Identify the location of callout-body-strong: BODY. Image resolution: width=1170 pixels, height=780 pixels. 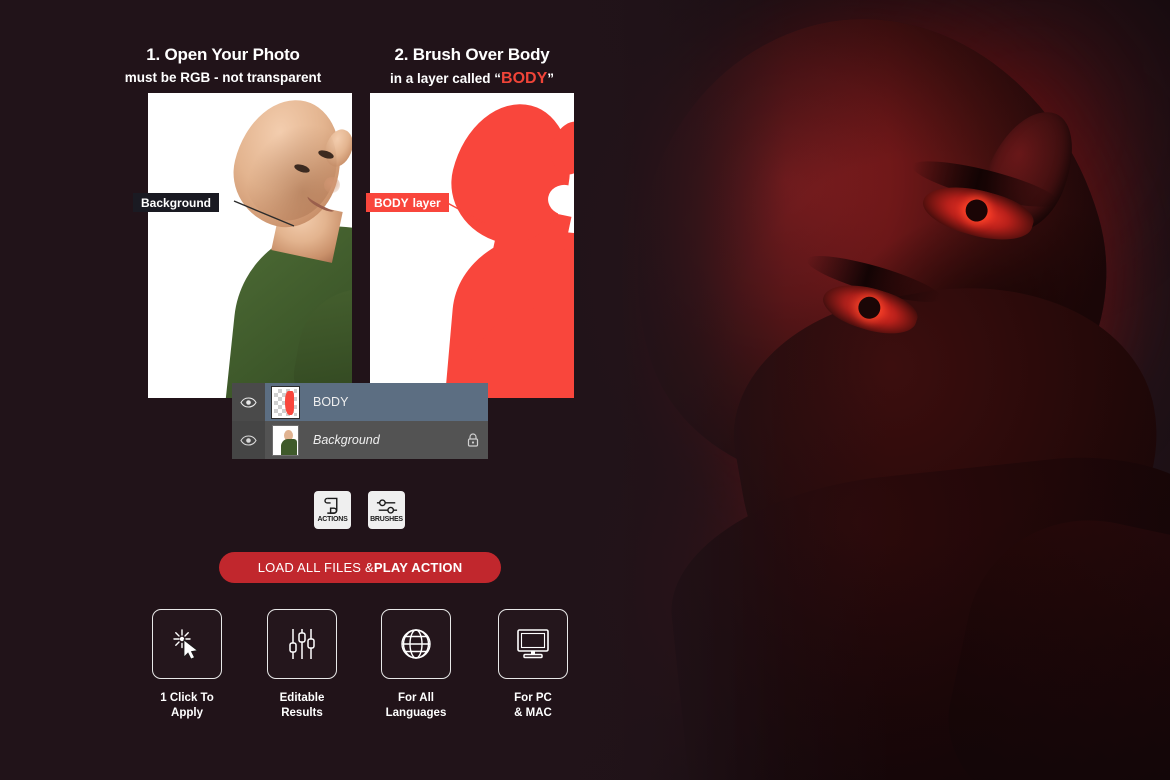
(391, 202).